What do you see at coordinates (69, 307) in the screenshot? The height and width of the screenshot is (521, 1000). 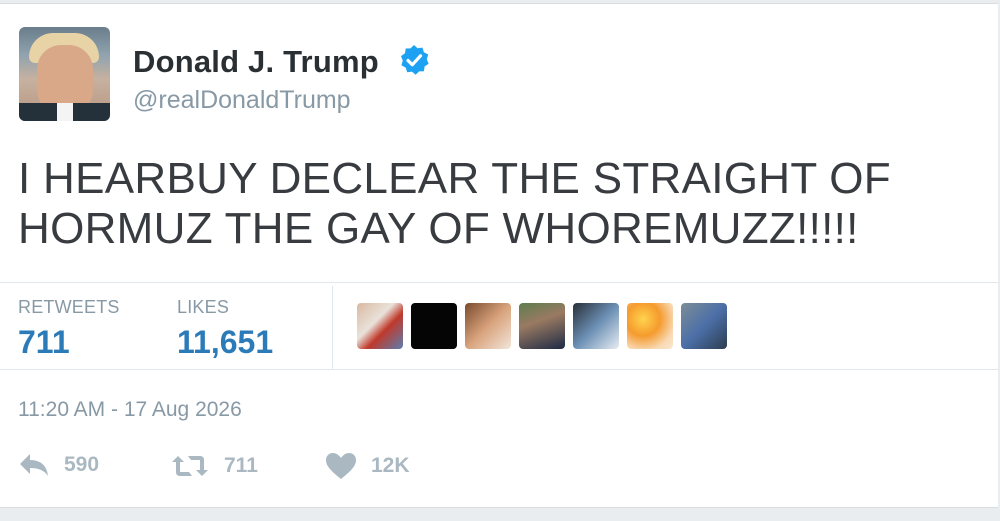 I see `retweets-label: RETWEETS` at bounding box center [69, 307].